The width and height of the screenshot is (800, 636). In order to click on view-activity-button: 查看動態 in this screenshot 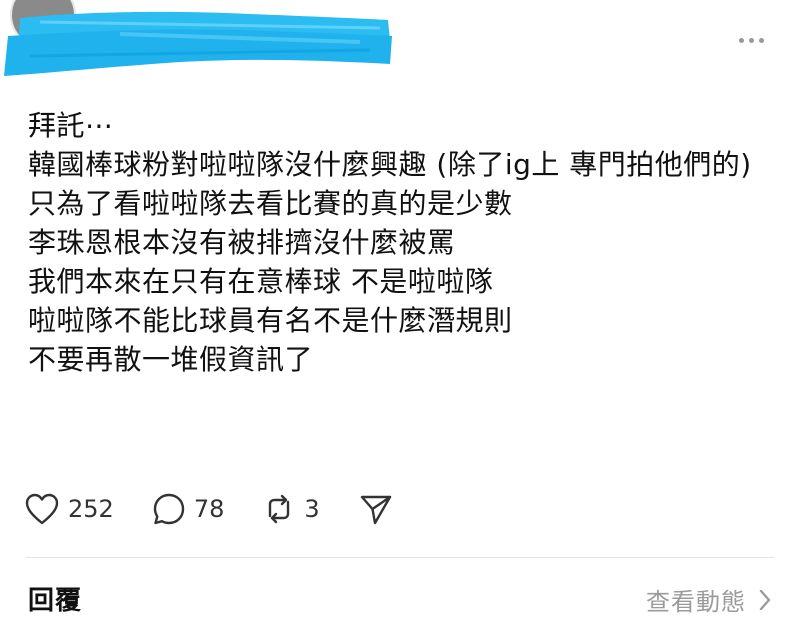, I will do `click(709, 599)`.